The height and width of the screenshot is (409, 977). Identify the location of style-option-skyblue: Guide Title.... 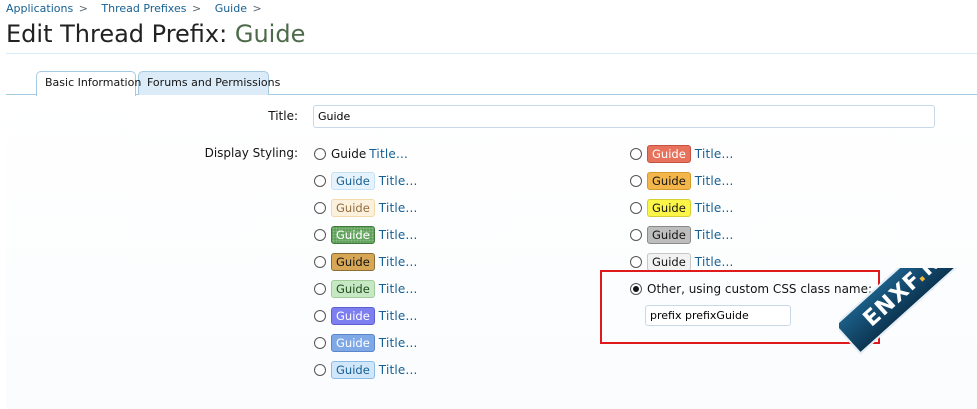
(366, 343).